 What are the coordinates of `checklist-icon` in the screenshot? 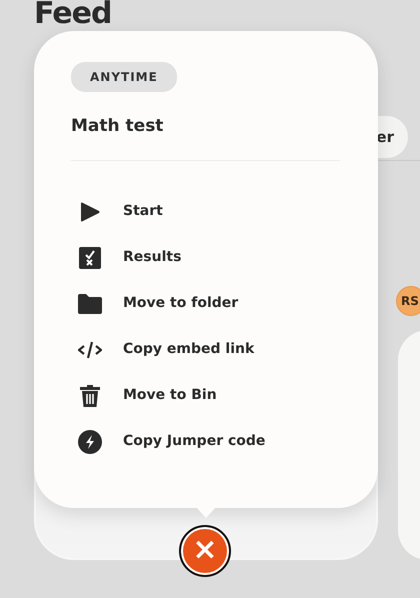 It's located at (90, 258).